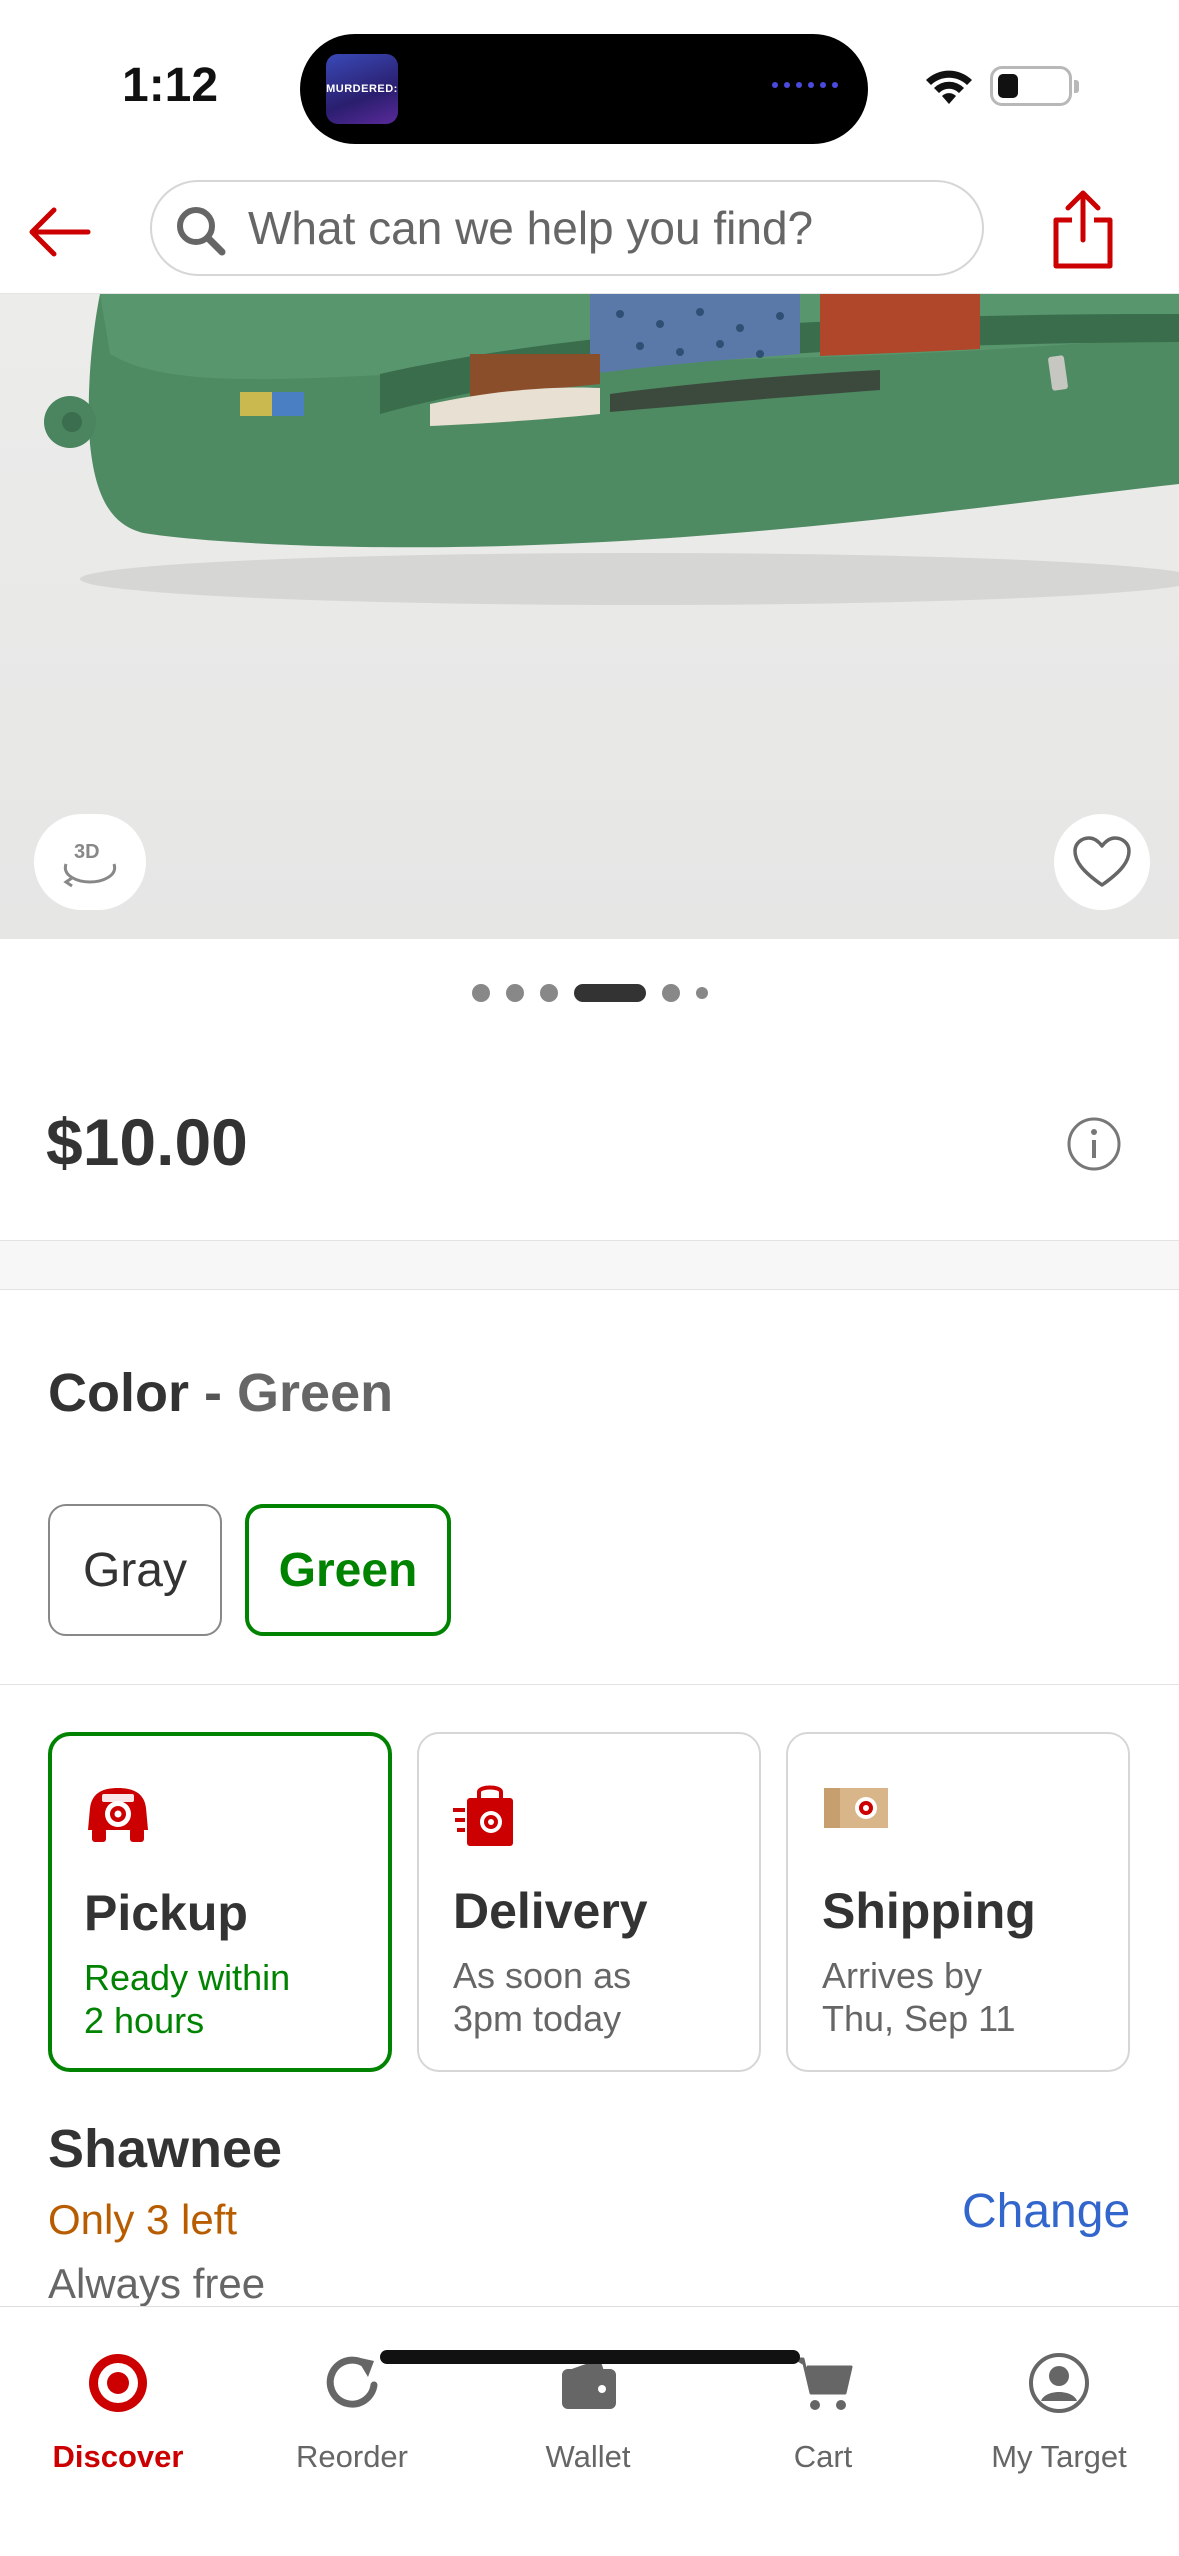 The width and height of the screenshot is (1179, 2556). What do you see at coordinates (929, 1911) in the screenshot?
I see `shipping-title: Shipping` at bounding box center [929, 1911].